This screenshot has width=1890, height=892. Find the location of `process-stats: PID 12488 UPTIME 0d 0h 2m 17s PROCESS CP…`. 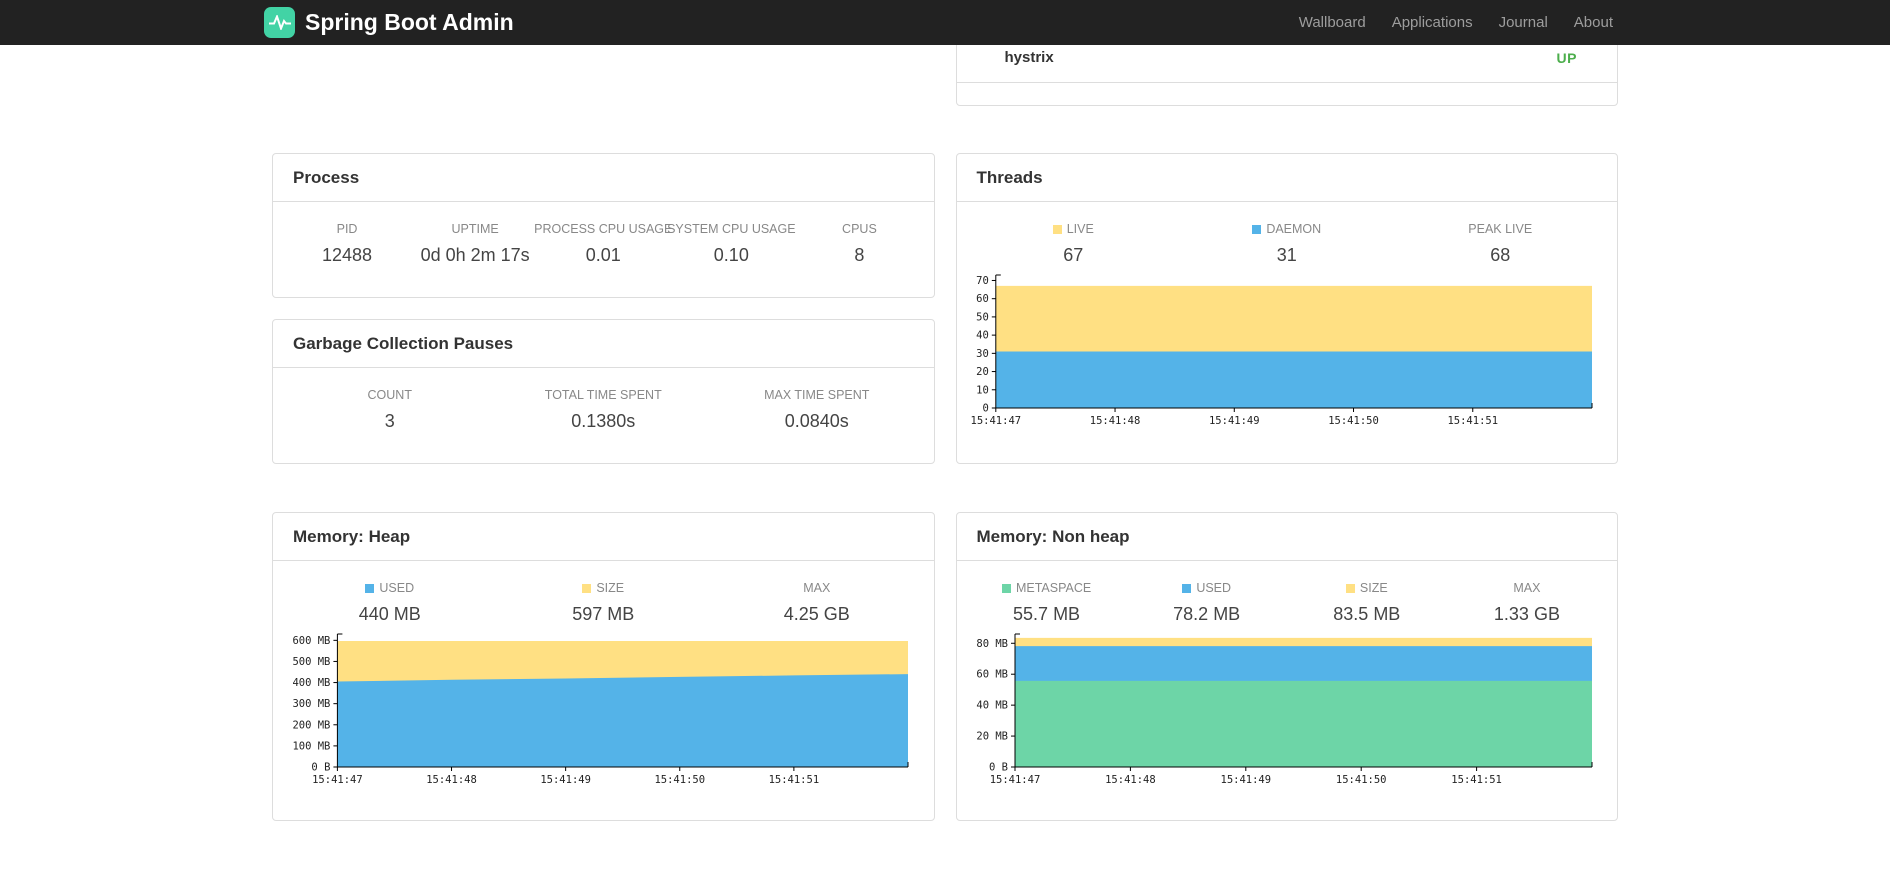

process-stats: PID 12488 UPTIME 0d 0h 2m 17s PROCESS CP… is located at coordinates (603, 234).